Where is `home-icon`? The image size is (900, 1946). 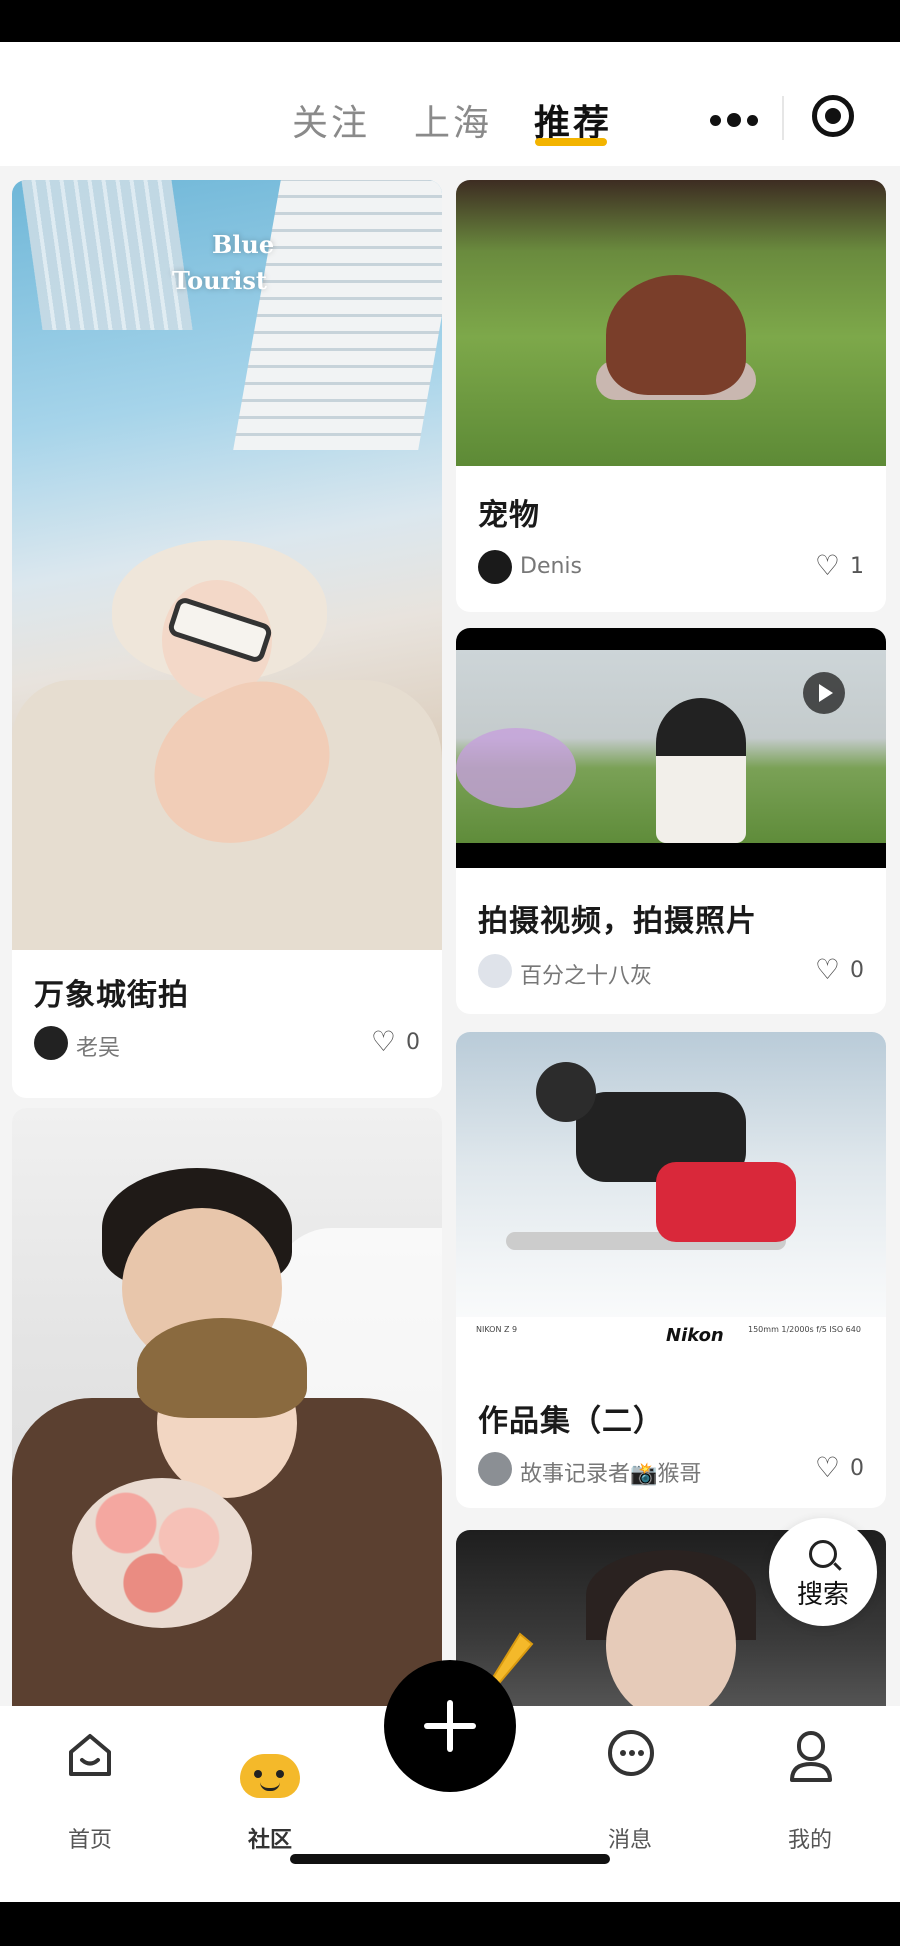
home-icon is located at coordinates (90, 1755).